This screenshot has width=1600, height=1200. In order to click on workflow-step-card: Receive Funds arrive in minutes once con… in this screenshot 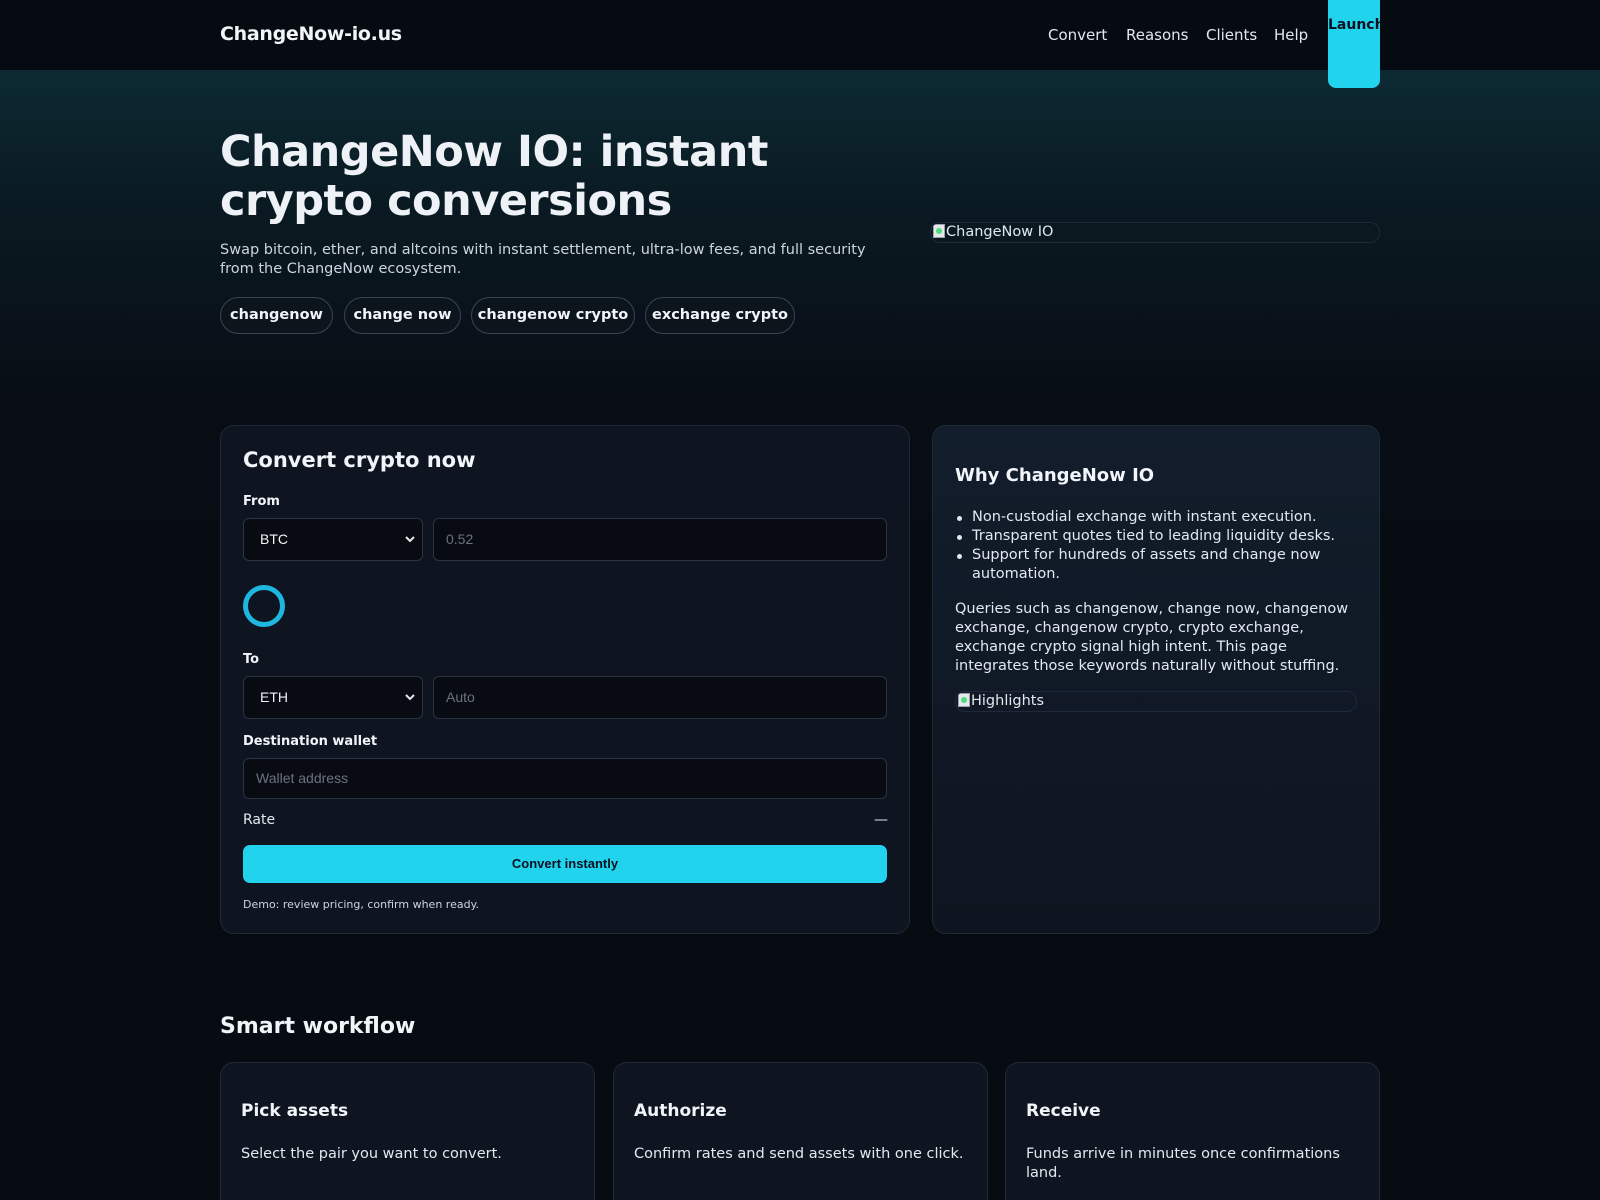, I will do `click(1192, 1131)`.